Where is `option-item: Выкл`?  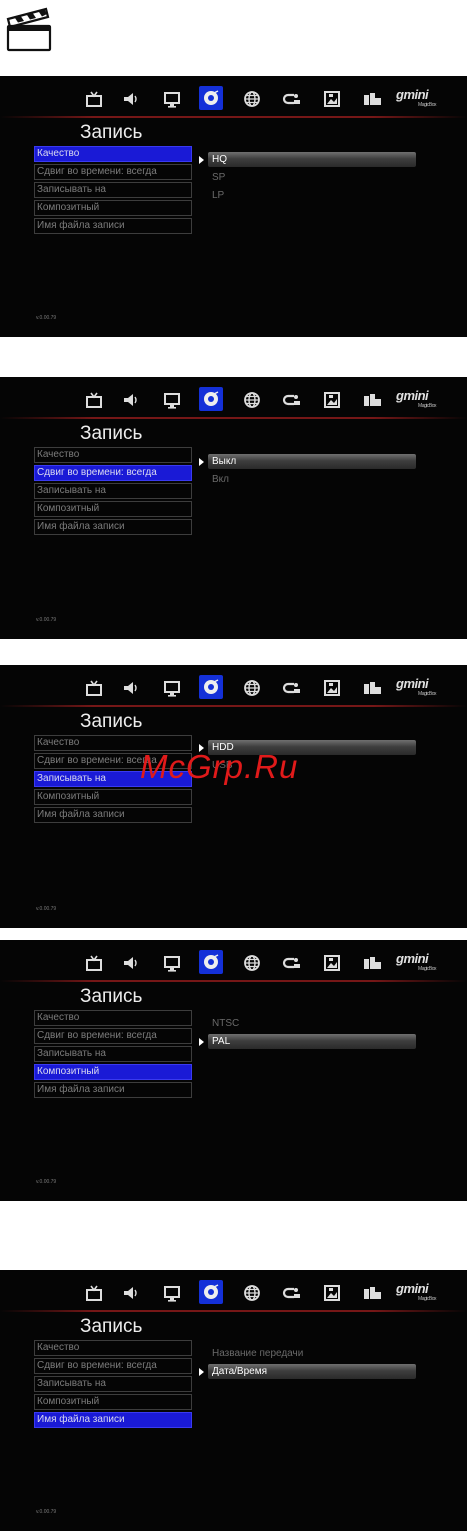 option-item: Выкл is located at coordinates (307, 461).